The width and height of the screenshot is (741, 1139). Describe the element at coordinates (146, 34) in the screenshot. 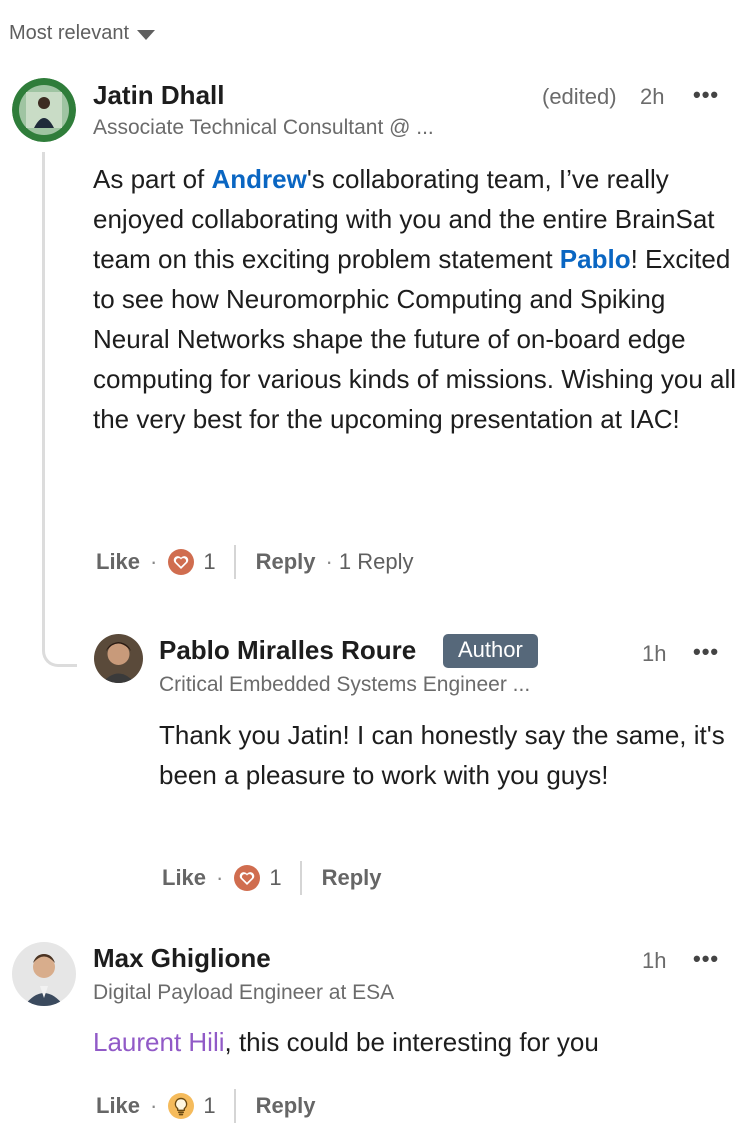

I see `caret-down-icon` at that location.